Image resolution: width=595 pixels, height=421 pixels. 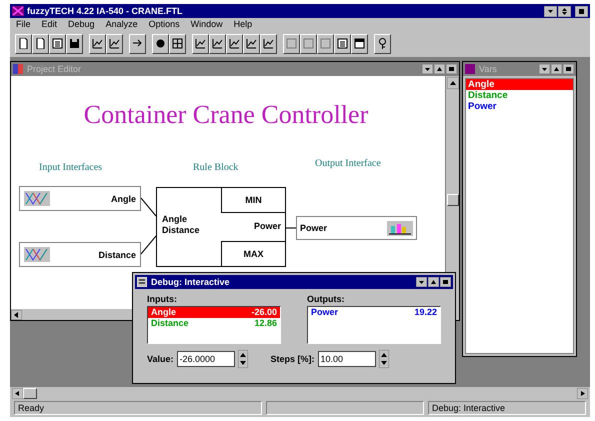 What do you see at coordinates (507, 408) in the screenshot?
I see `status-text: Debug: Interactive` at bounding box center [507, 408].